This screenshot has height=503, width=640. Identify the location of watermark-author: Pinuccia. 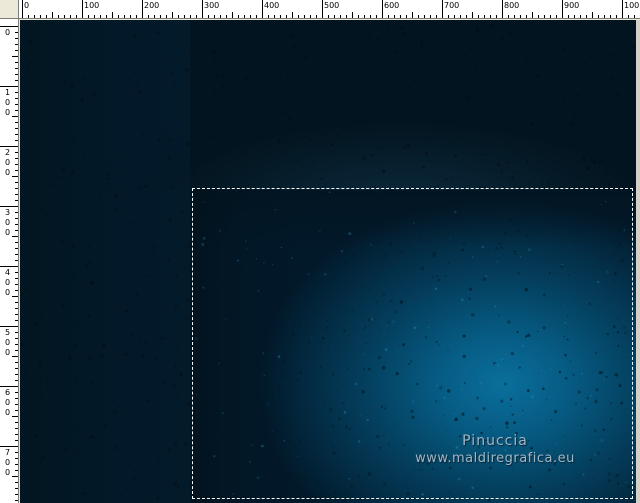
(495, 441).